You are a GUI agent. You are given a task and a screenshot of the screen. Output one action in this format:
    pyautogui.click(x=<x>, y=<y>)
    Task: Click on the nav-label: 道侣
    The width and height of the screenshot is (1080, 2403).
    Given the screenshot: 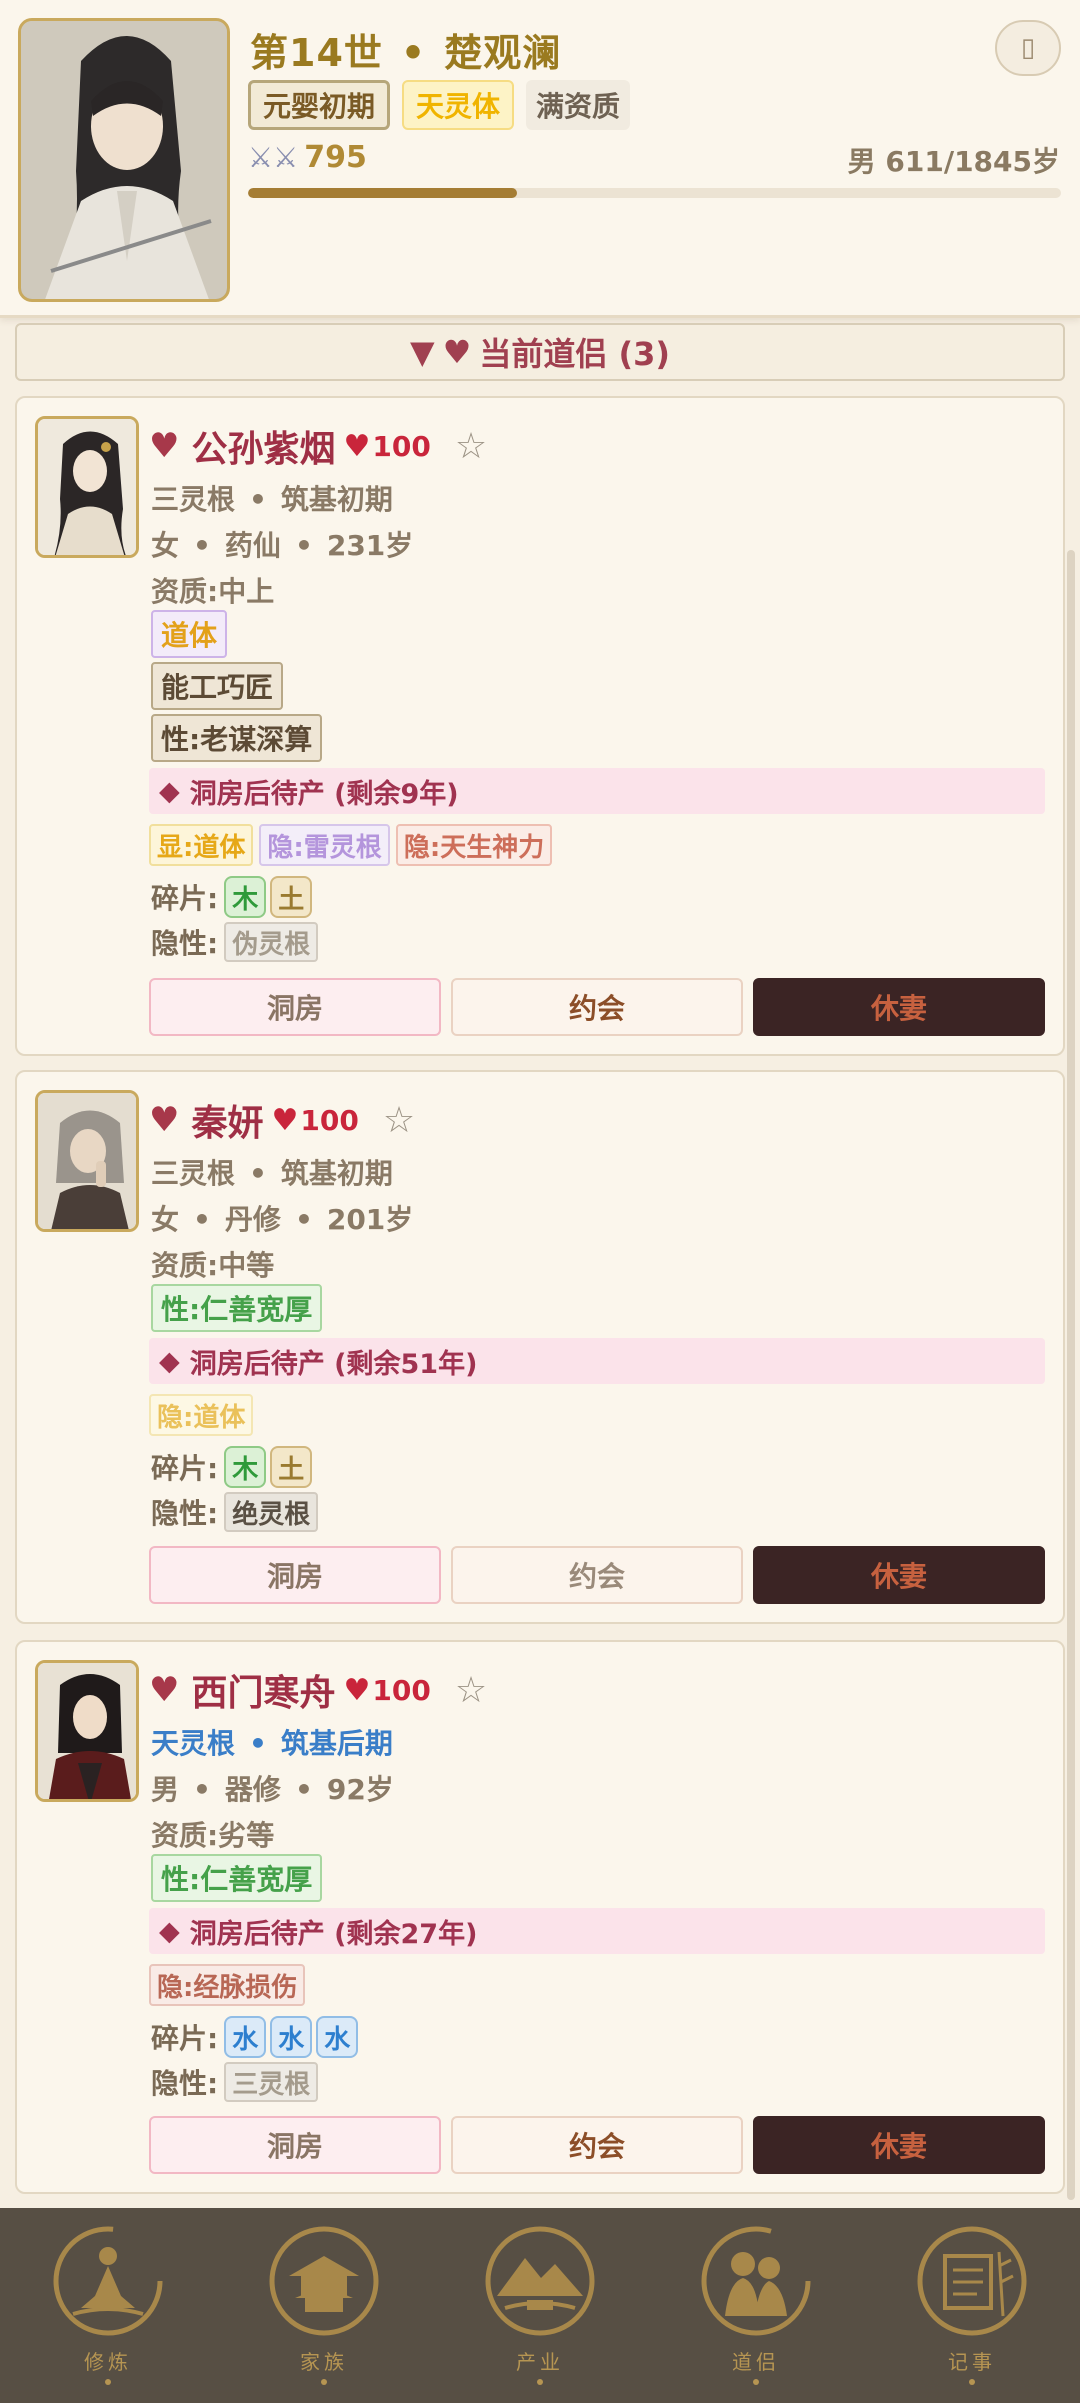 What is the action you would take?
    pyautogui.click(x=756, y=2362)
    